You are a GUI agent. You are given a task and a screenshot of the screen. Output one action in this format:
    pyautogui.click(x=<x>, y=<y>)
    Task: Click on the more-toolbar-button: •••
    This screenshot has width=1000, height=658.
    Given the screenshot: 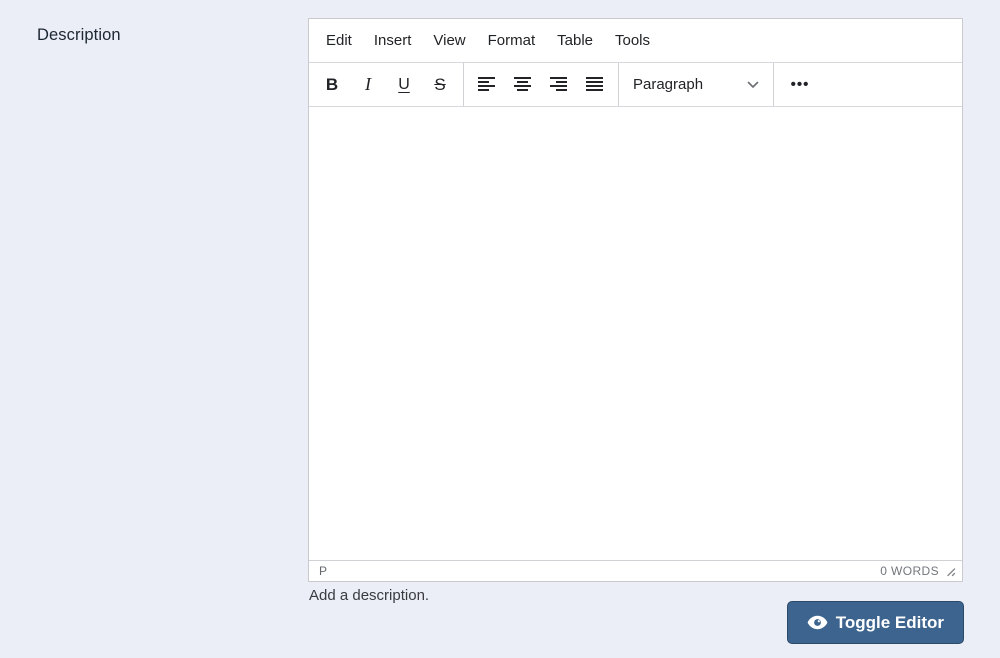 What is the action you would take?
    pyautogui.click(x=800, y=85)
    